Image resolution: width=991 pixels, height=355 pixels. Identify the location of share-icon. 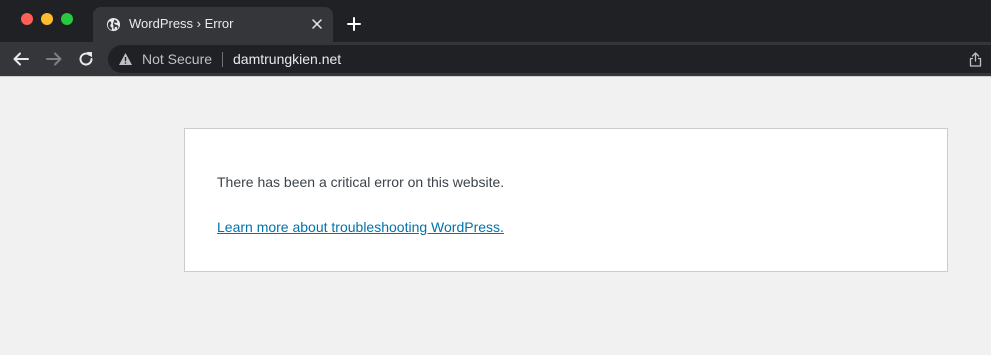
(975, 59).